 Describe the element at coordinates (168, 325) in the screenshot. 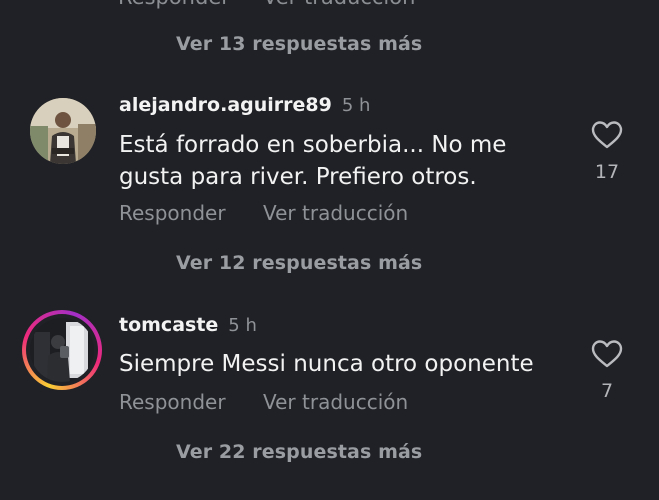

I see `username-text: tomcaste` at that location.